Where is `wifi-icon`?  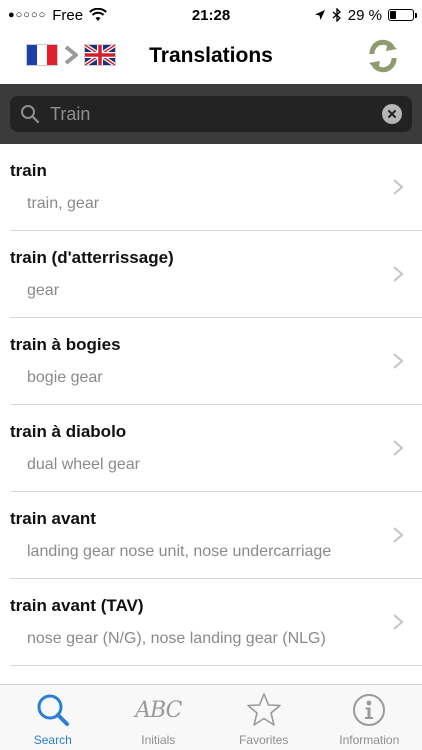
wifi-icon is located at coordinates (98, 14).